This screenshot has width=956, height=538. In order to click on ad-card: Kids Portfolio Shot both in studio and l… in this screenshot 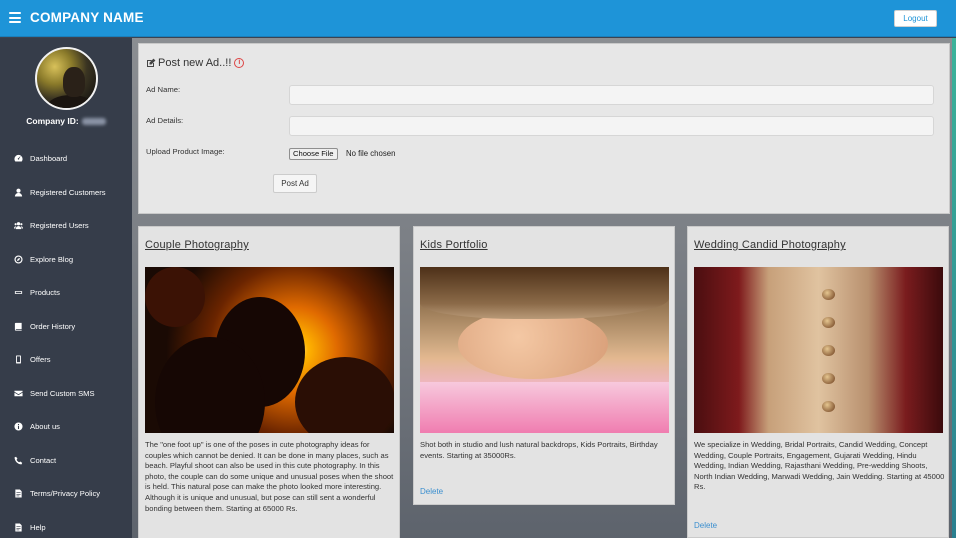, I will do `click(544, 365)`.